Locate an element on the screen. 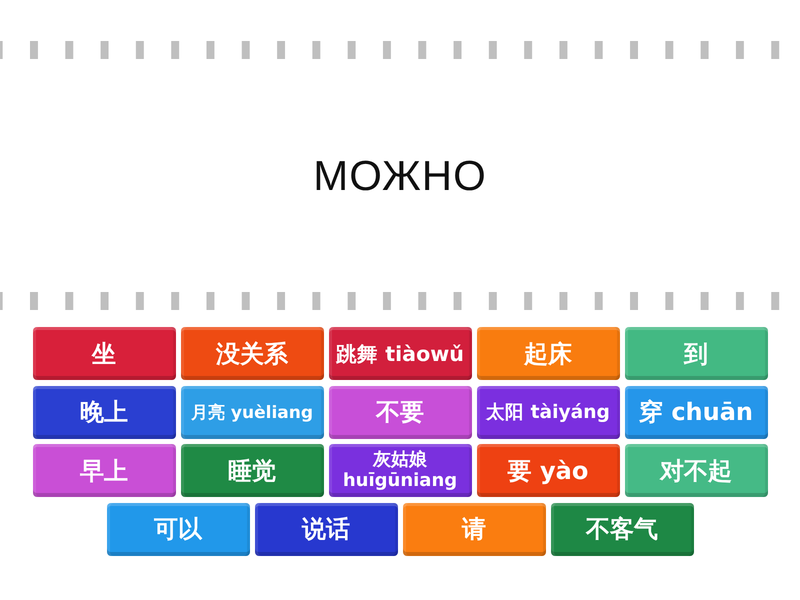 The image size is (800, 600). word-tile: 太阳 tàiyáng is located at coordinates (548, 412).